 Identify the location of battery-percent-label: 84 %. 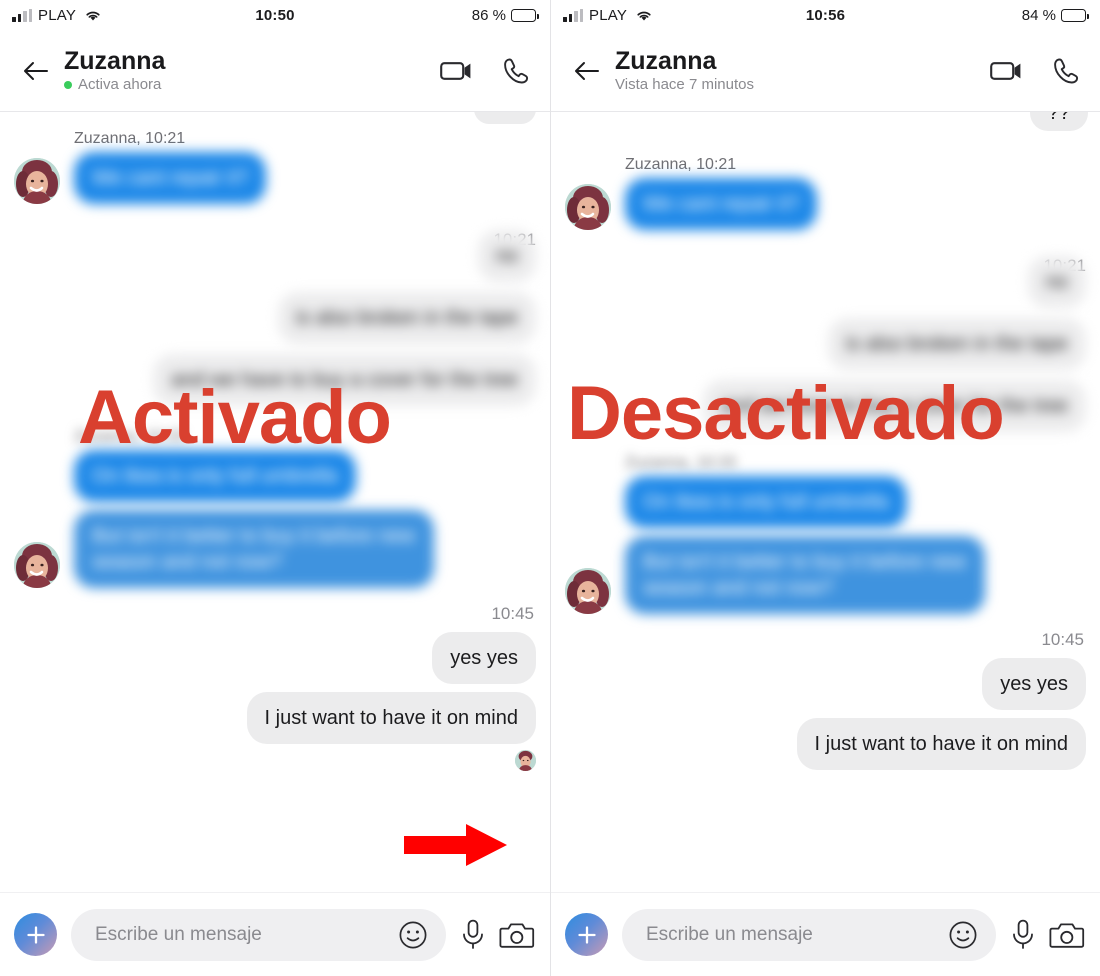
(1038, 15).